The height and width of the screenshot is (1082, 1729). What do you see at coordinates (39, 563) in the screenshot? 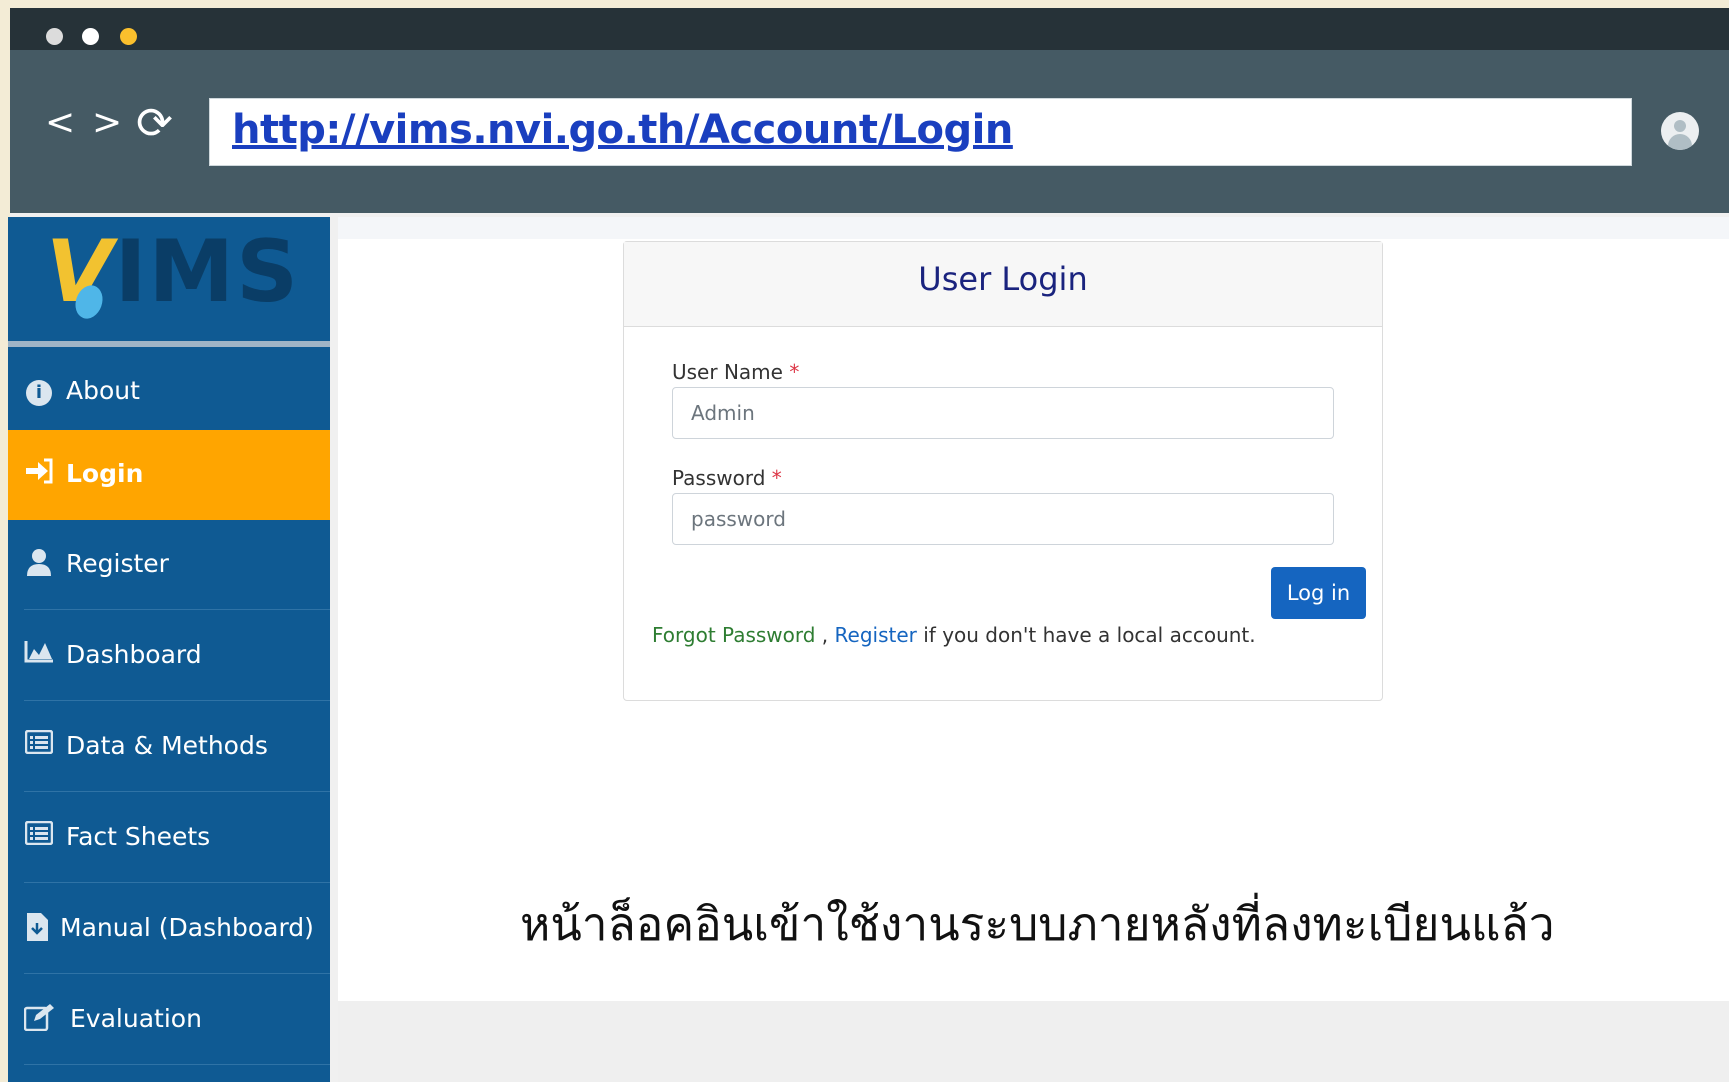
I see `user-icon` at bounding box center [39, 563].